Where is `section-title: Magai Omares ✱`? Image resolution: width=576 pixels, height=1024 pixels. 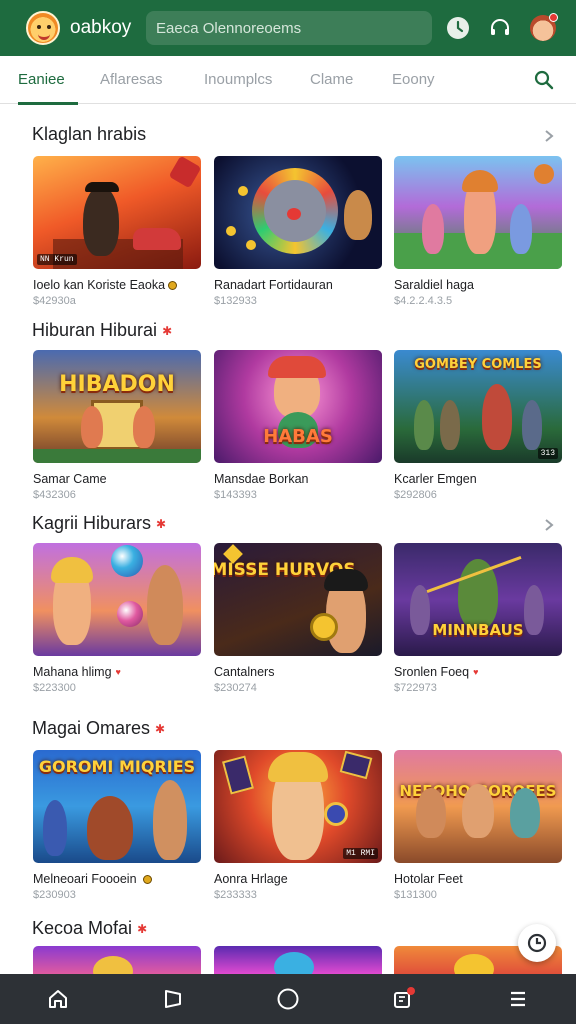
section-title: Magai Omares ✱ is located at coordinates (99, 728).